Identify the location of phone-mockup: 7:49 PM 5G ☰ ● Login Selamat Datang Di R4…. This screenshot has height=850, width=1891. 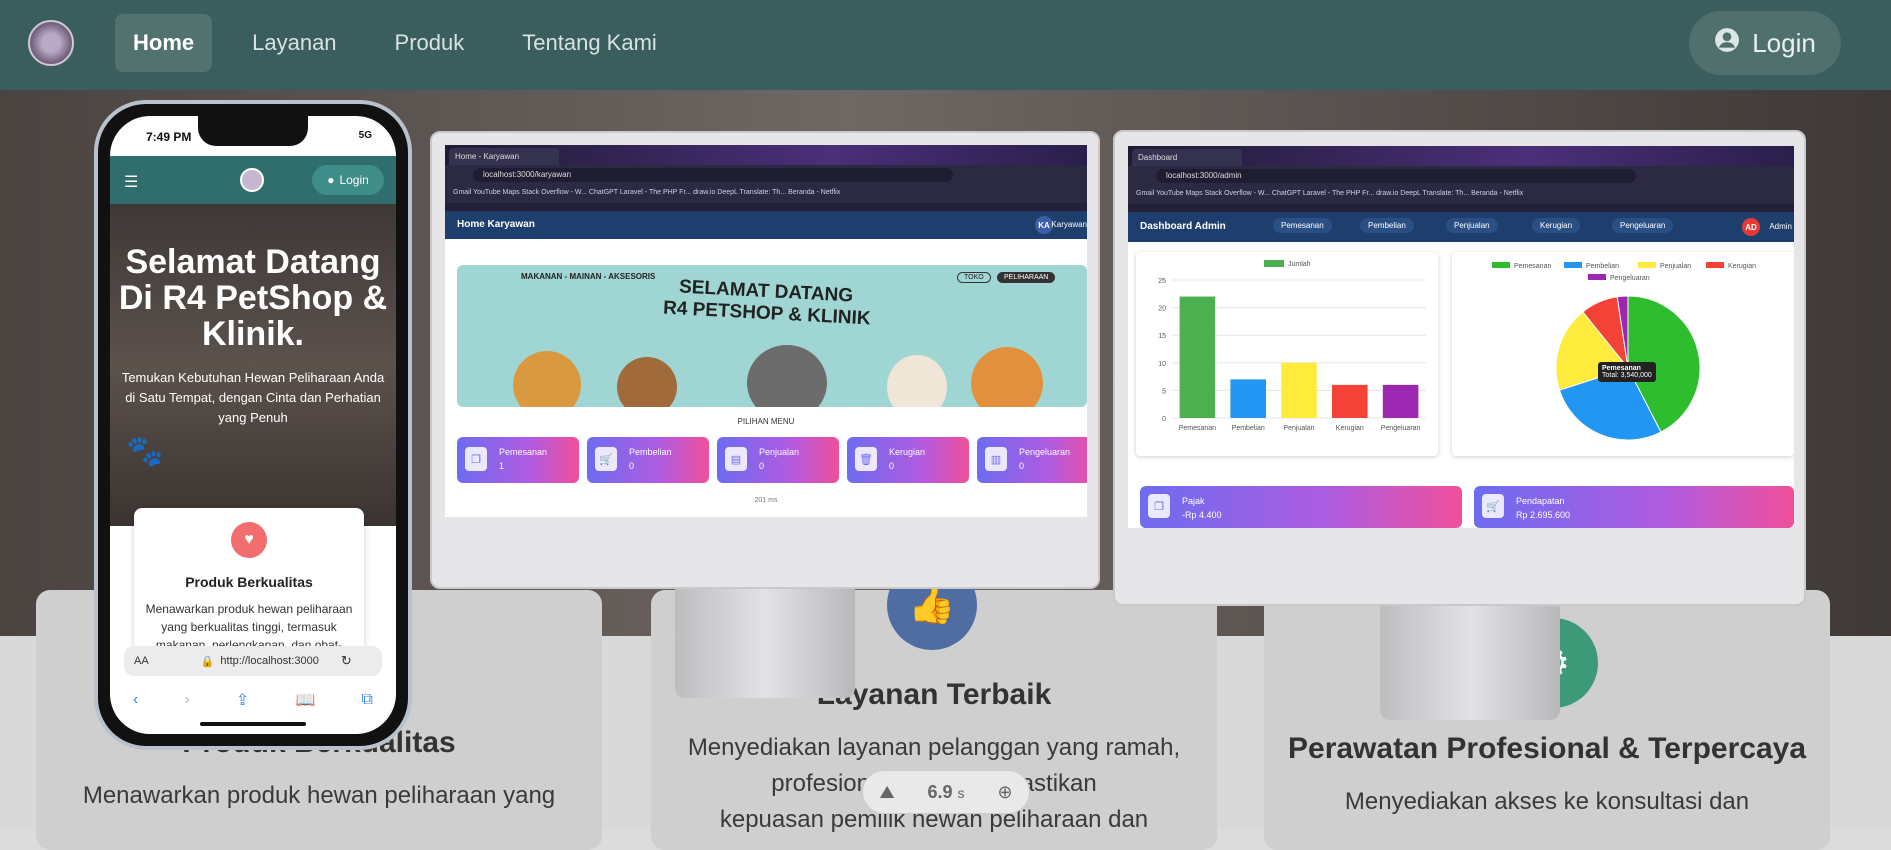
(253, 425).